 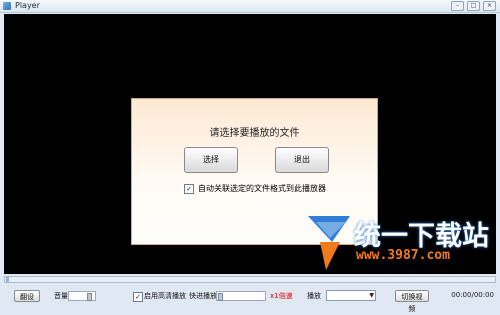 I want to click on volume-knob, so click(x=89, y=297).